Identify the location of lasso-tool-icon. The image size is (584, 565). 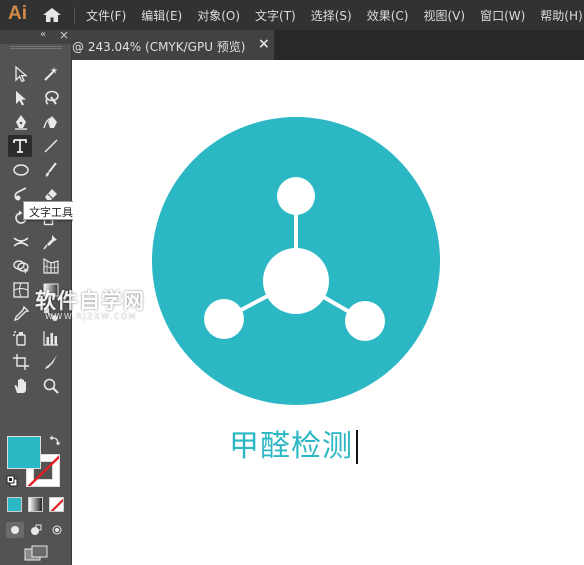
(51, 98).